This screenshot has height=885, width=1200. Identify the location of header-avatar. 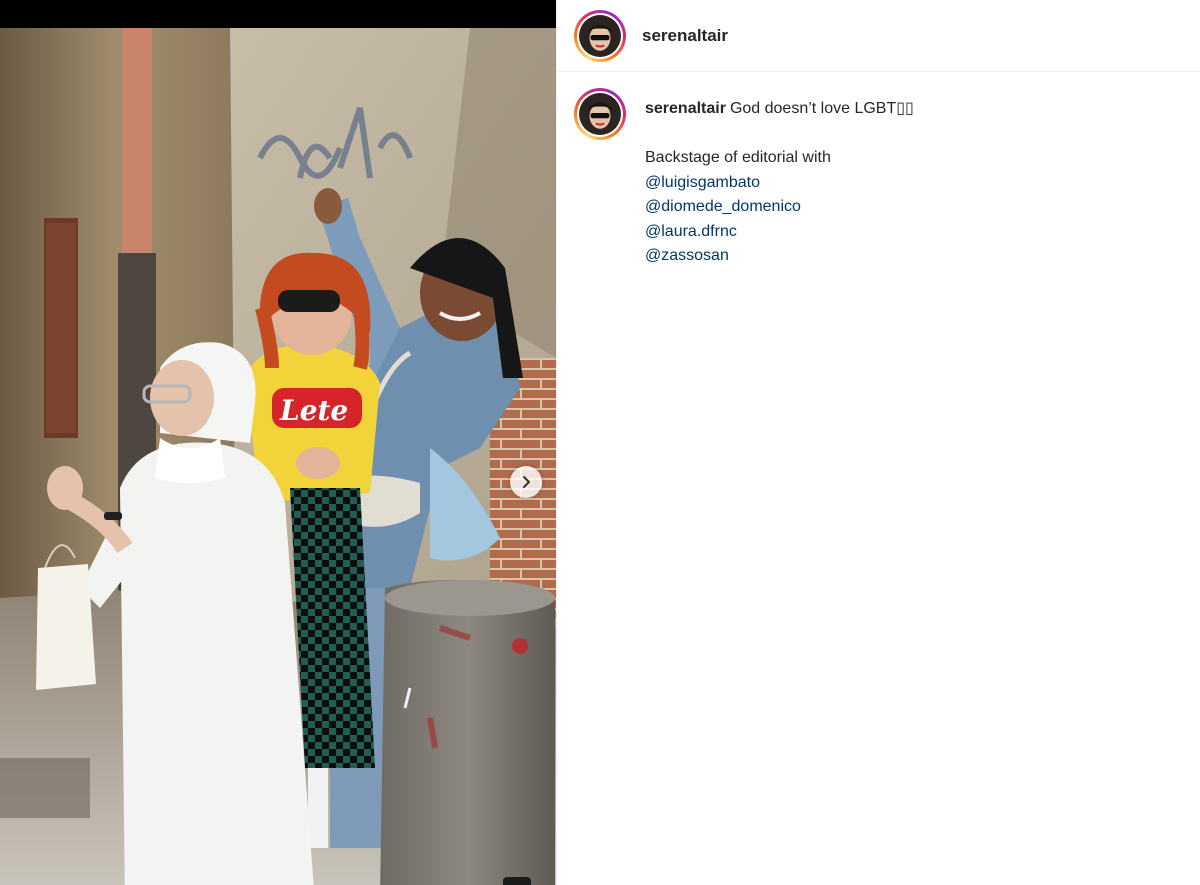
(600, 35).